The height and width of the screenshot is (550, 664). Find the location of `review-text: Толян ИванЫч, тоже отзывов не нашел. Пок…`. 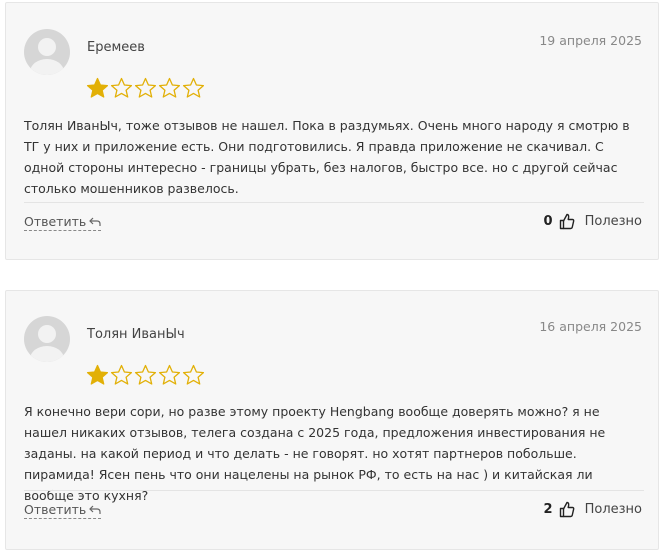

review-text: Толян ИванЫч, тоже отзывов не нашел. Пок… is located at coordinates (327, 157).